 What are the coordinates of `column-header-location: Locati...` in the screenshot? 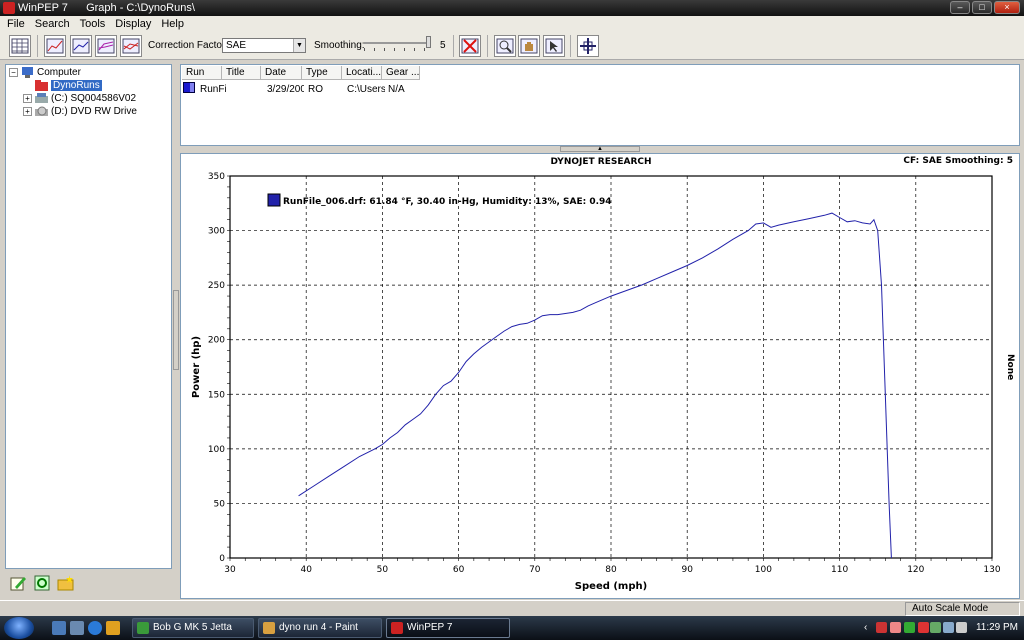 It's located at (362, 73).